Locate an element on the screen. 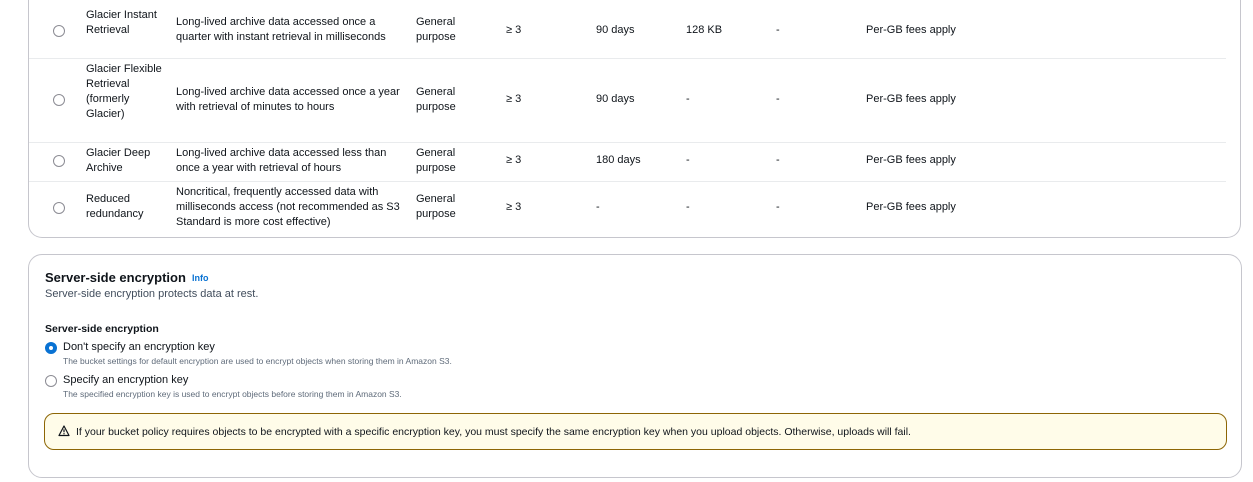  min-object-size: 128 KB is located at coordinates (704, 30).